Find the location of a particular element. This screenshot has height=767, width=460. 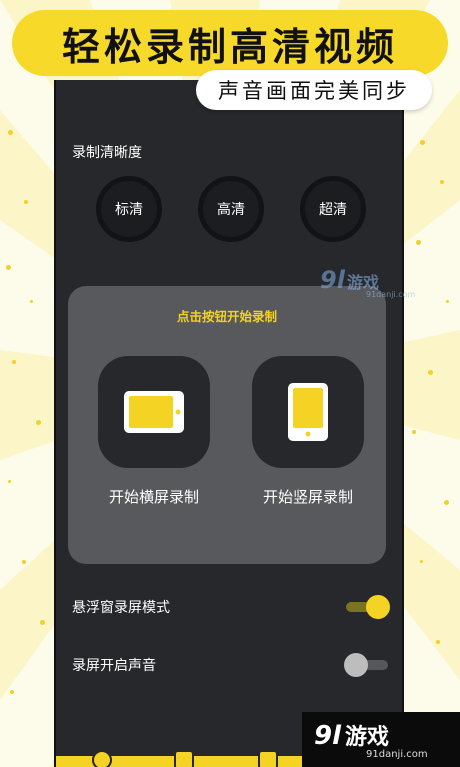

record-audio-setting: 录屏开启声音 is located at coordinates (230, 665).